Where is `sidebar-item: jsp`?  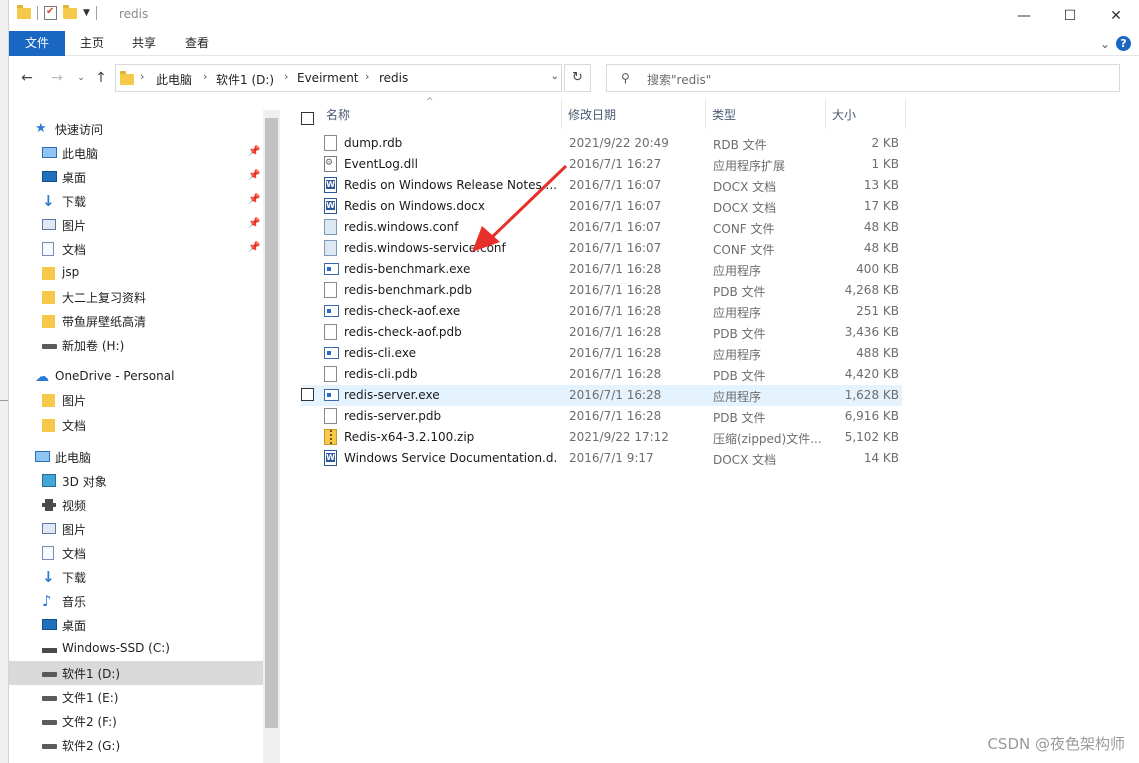
sidebar-item: jsp is located at coordinates (136, 273).